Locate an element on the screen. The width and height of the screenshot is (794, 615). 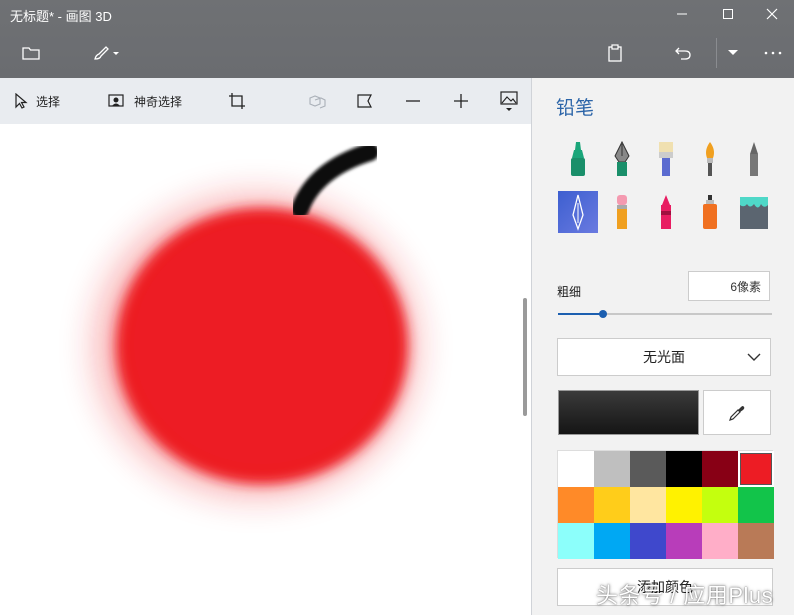
tool-oil-brush is located at coordinates (666, 159).